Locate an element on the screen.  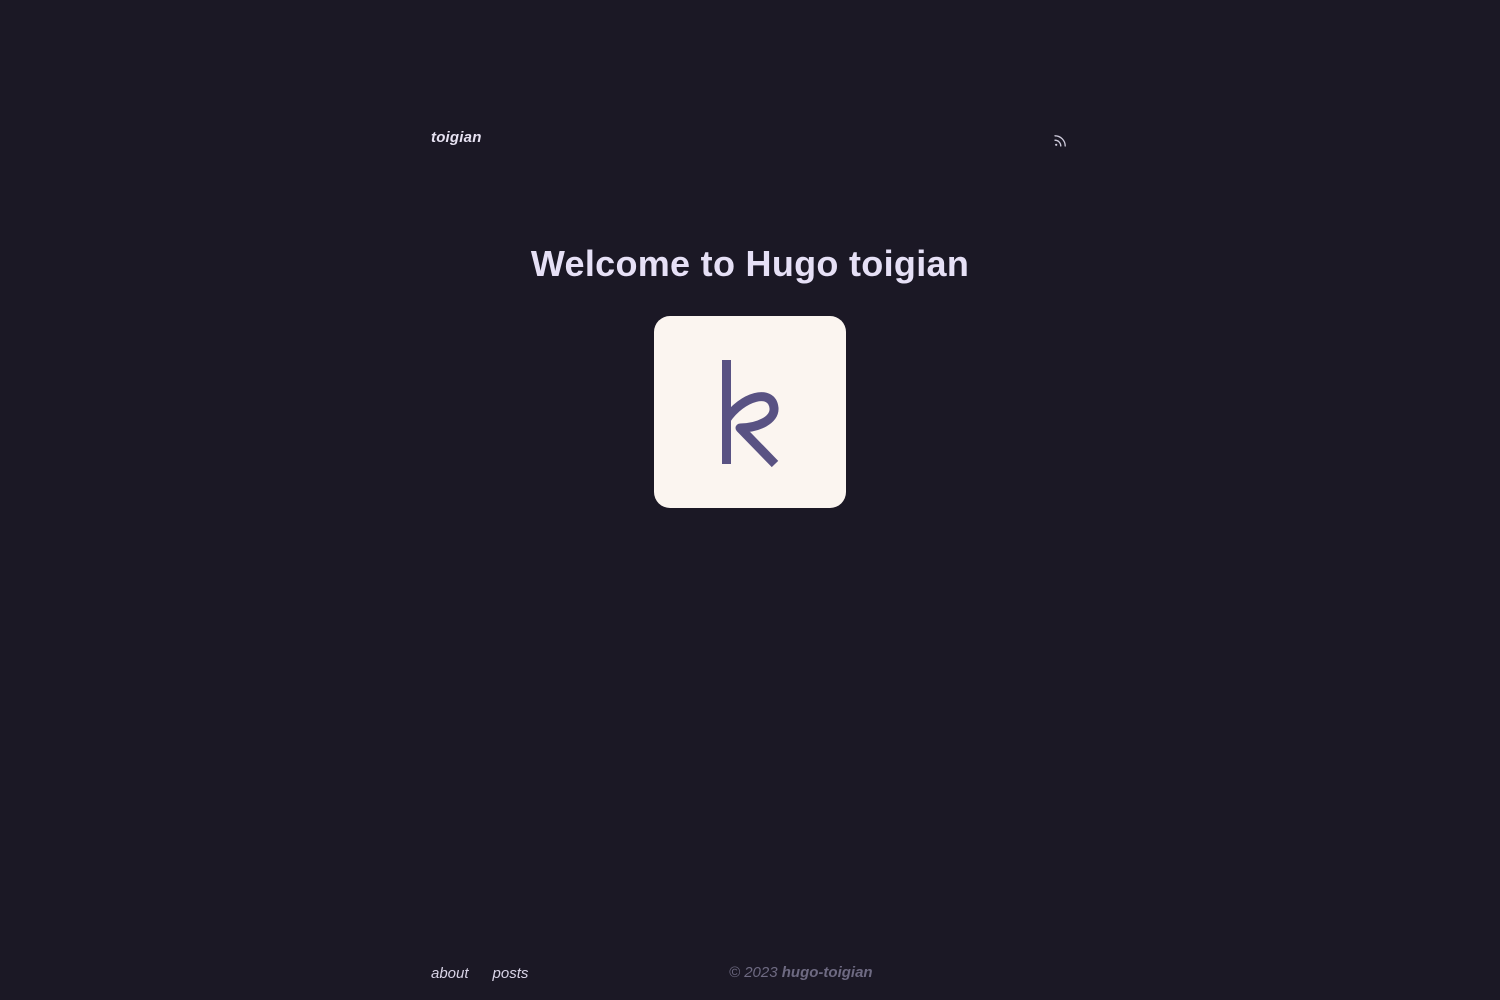
copyright: © 2023 hugo-toigian is located at coordinates (801, 972).